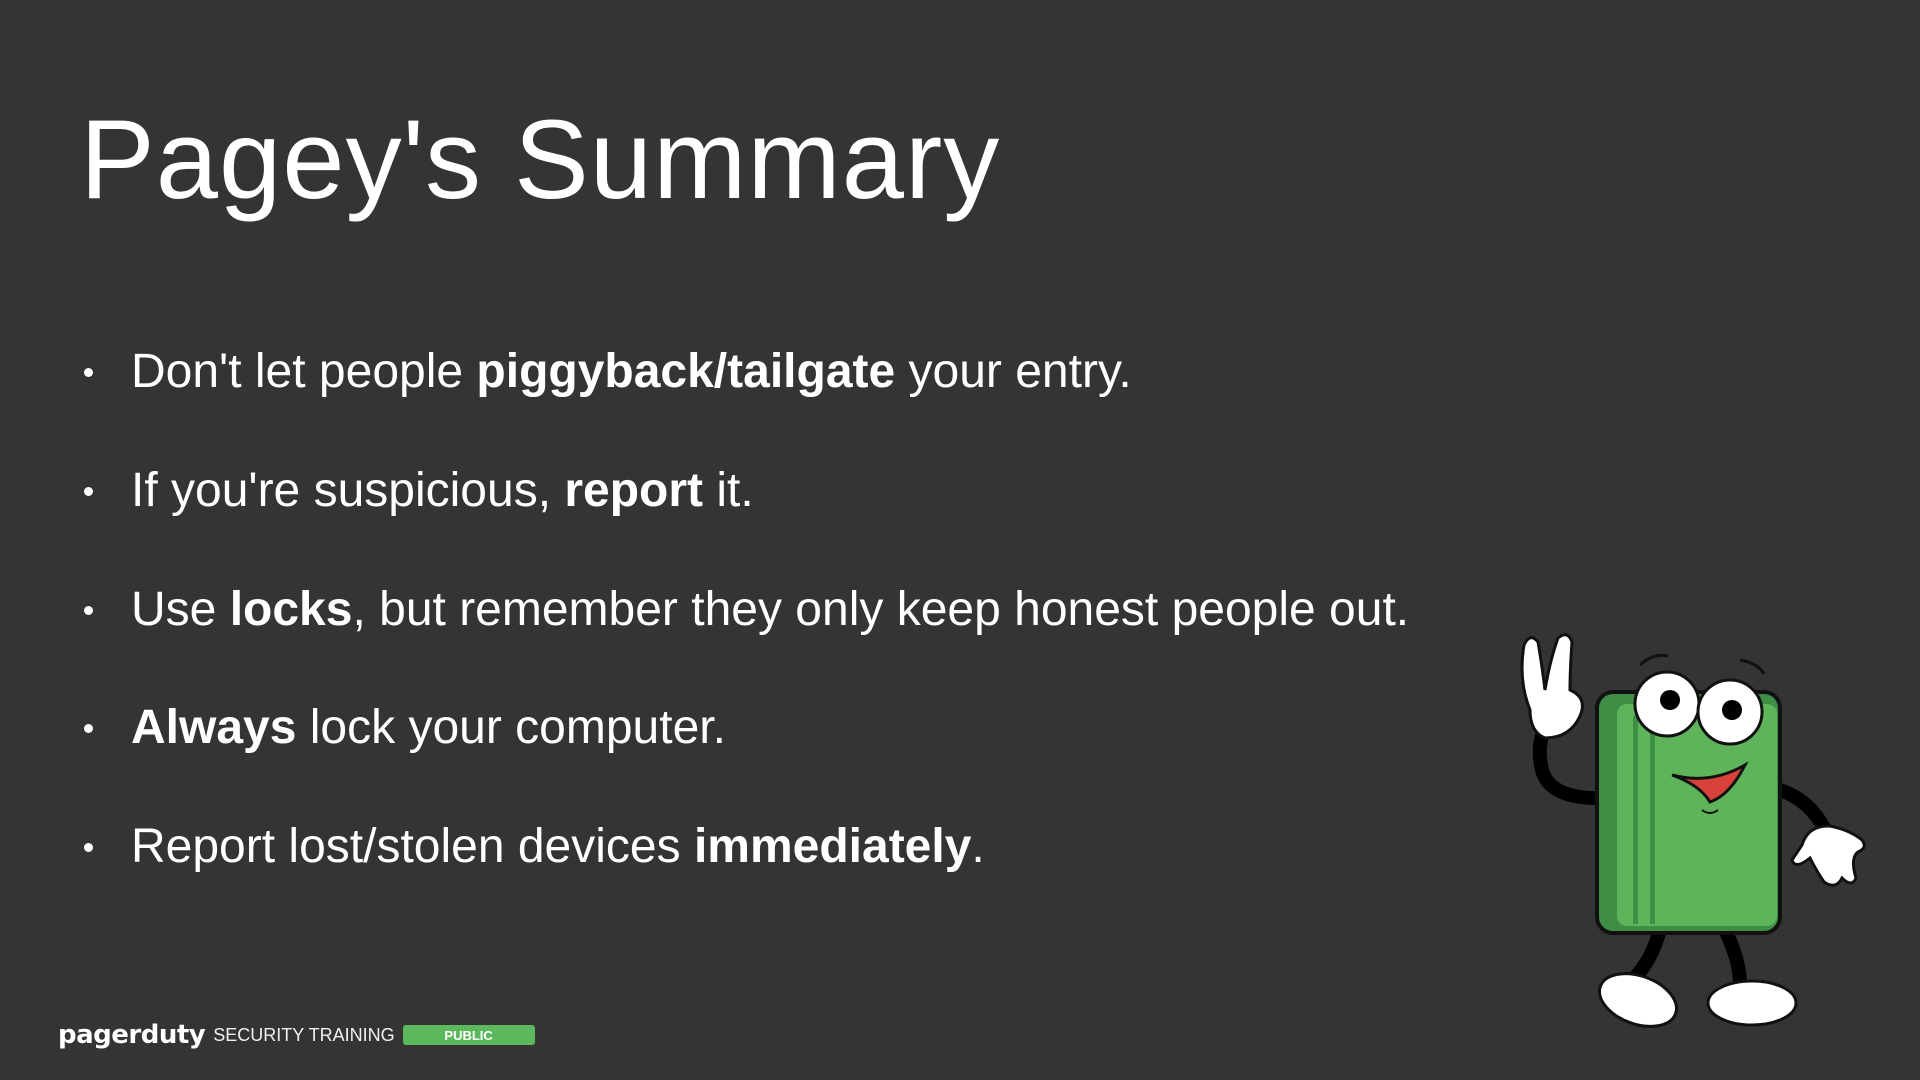  What do you see at coordinates (686, 371) in the screenshot?
I see `bullet-bold-text: piggyback/tailgate` at bounding box center [686, 371].